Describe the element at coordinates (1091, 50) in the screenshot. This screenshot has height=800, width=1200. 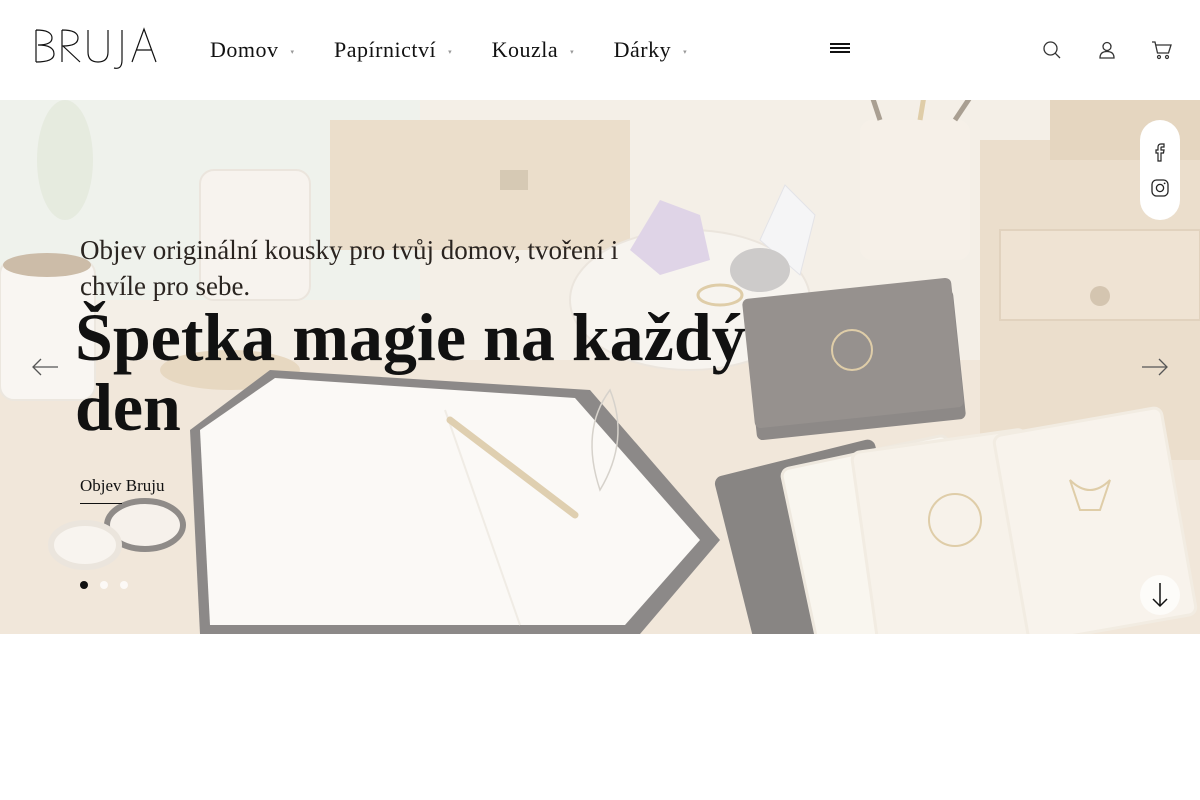
I see `header-actions` at that location.